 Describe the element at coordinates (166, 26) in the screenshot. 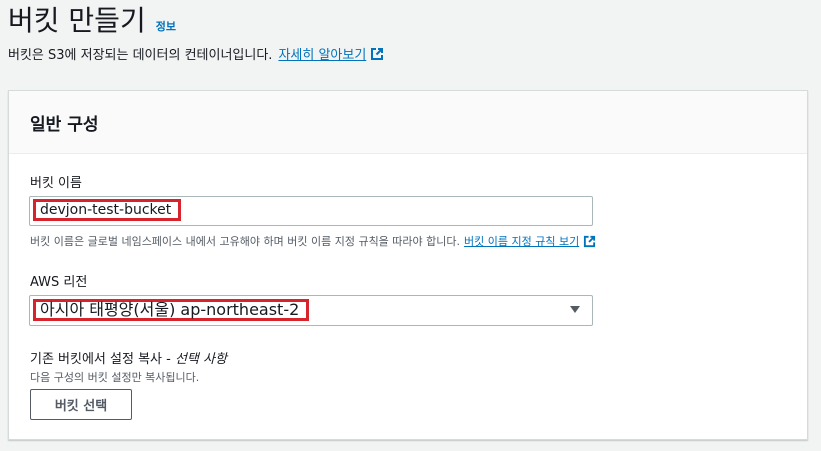

I see `info-link: 정보` at that location.